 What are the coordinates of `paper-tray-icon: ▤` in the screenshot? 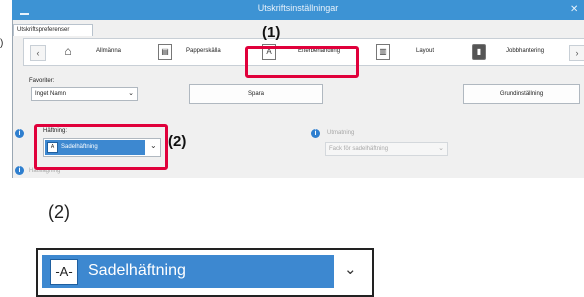 It's located at (165, 52).